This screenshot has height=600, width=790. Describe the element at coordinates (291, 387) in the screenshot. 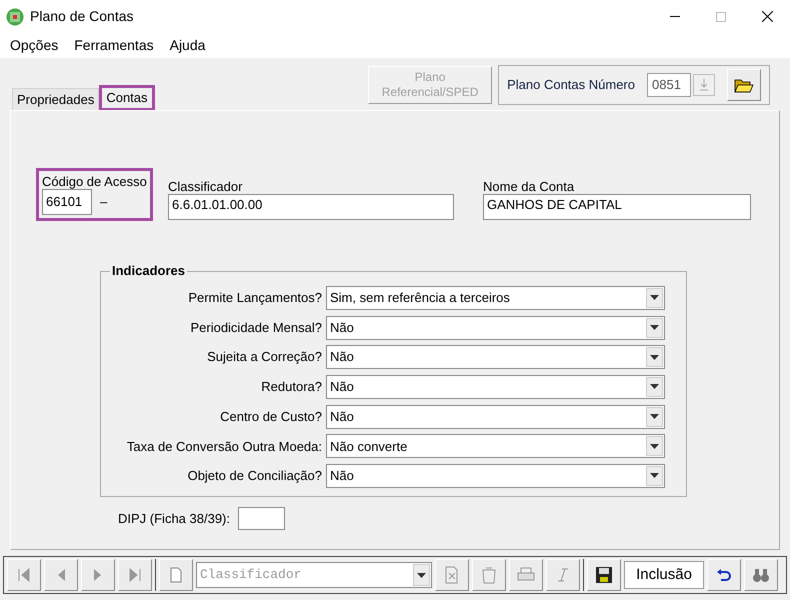

I see `indicator-label: Redutora?` at that location.